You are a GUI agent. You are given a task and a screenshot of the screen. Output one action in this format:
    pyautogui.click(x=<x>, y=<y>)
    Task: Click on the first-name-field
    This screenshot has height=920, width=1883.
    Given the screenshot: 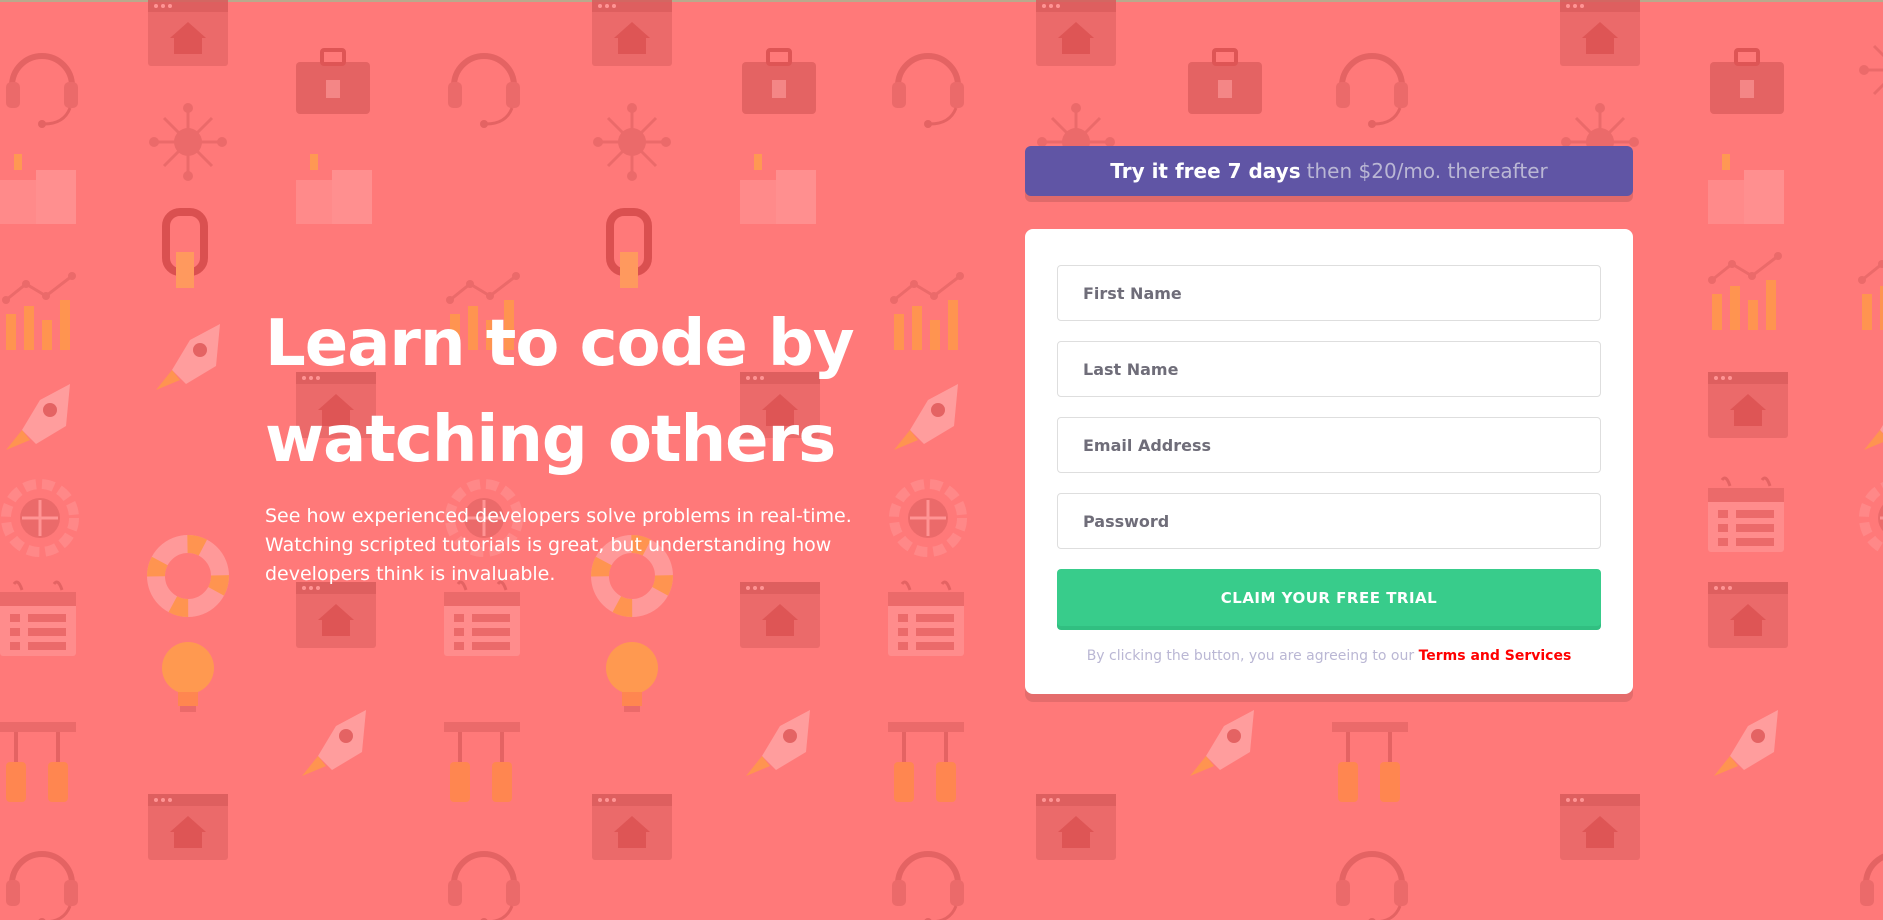 What is the action you would take?
    pyautogui.click(x=1329, y=293)
    